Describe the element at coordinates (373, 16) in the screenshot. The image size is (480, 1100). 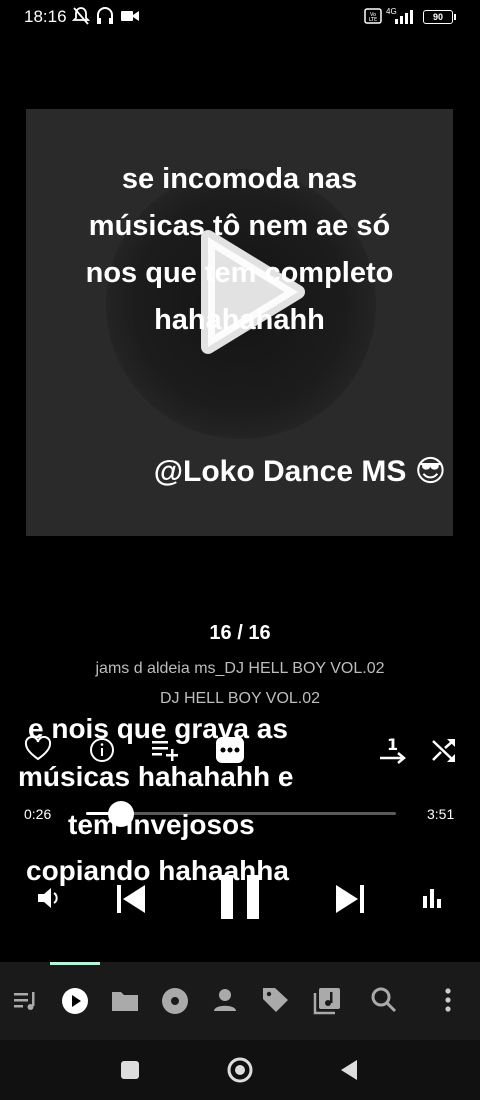
I see `volte-icon: Vo LTE` at that location.